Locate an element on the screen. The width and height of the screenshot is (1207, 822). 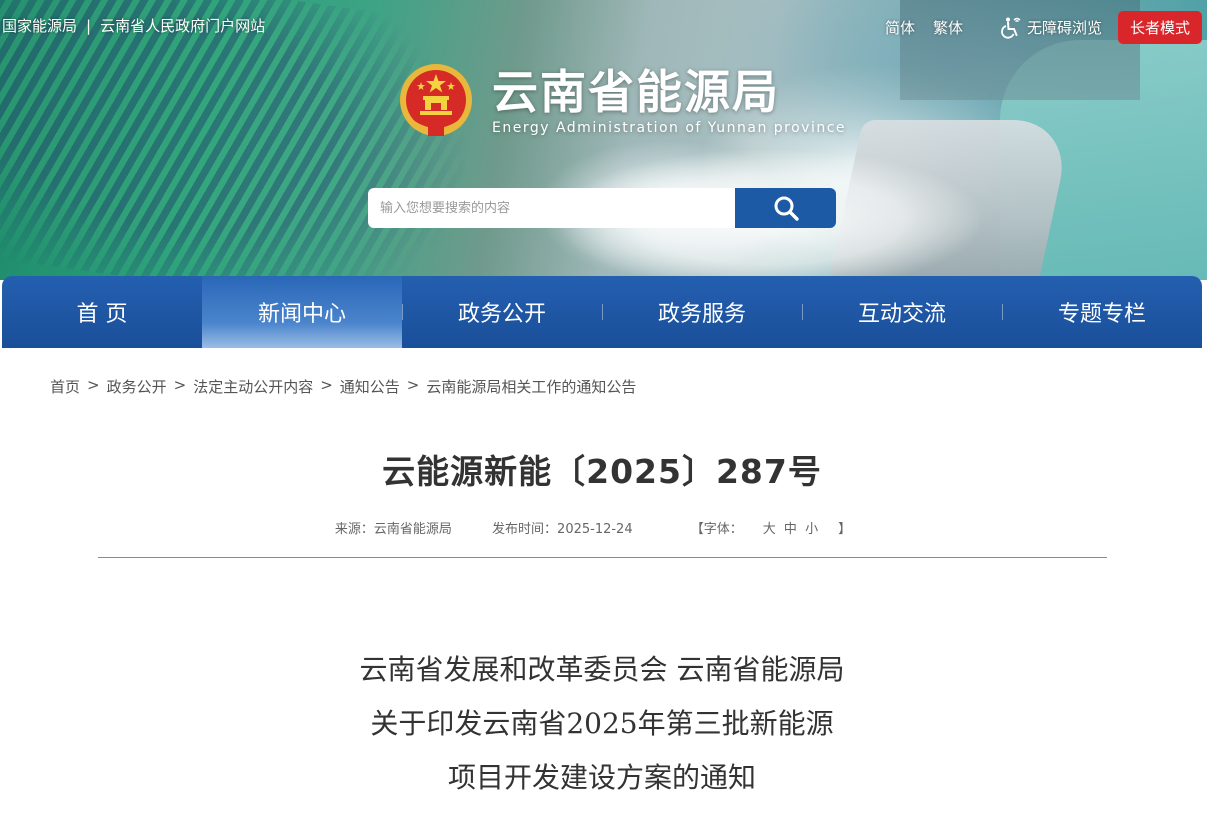
link-national-energy-admin: 国家能源局 is located at coordinates (39, 25).